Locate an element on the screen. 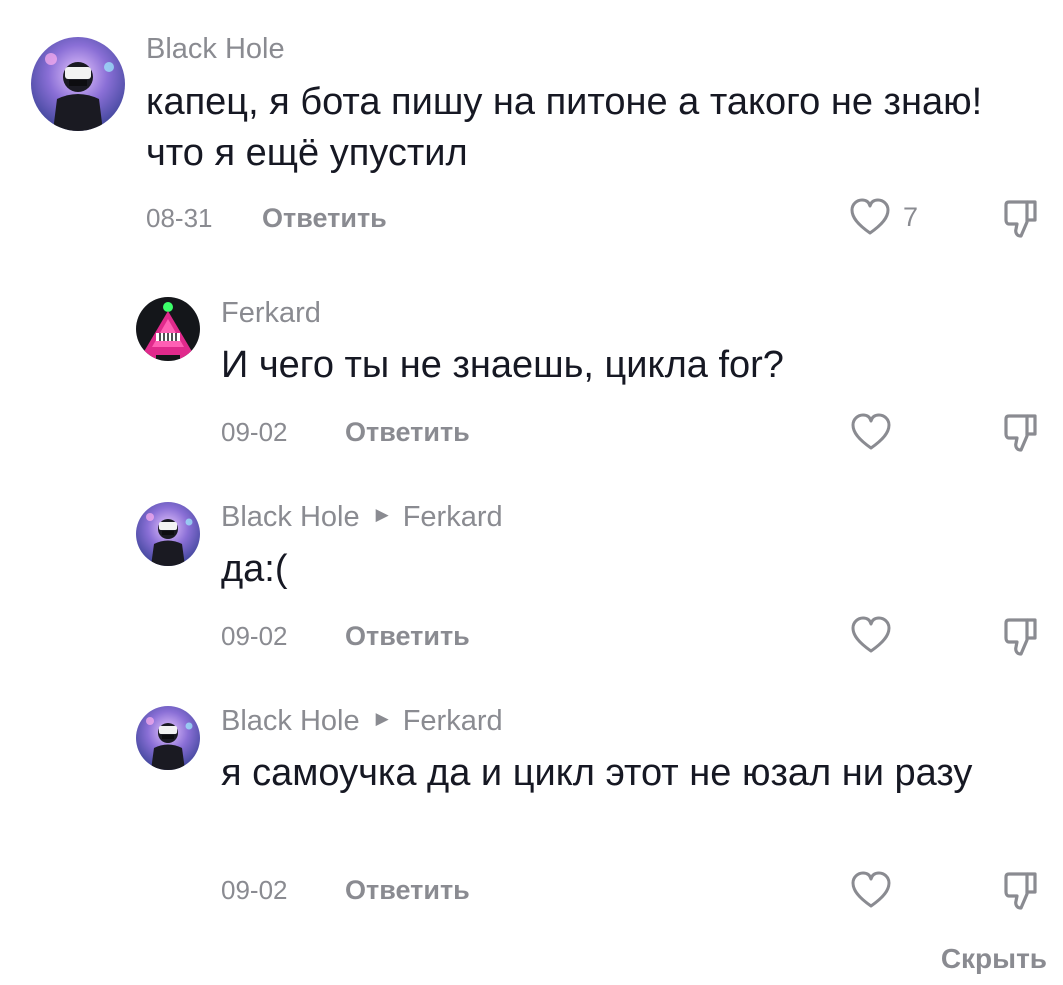 The height and width of the screenshot is (985, 1063). comment-text: да:( is located at coordinates (254, 569).